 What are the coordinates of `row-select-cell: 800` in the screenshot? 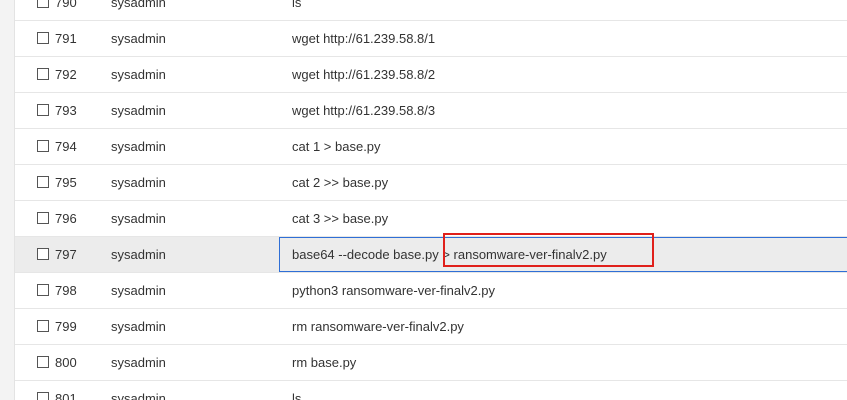 It's located at (57, 362).